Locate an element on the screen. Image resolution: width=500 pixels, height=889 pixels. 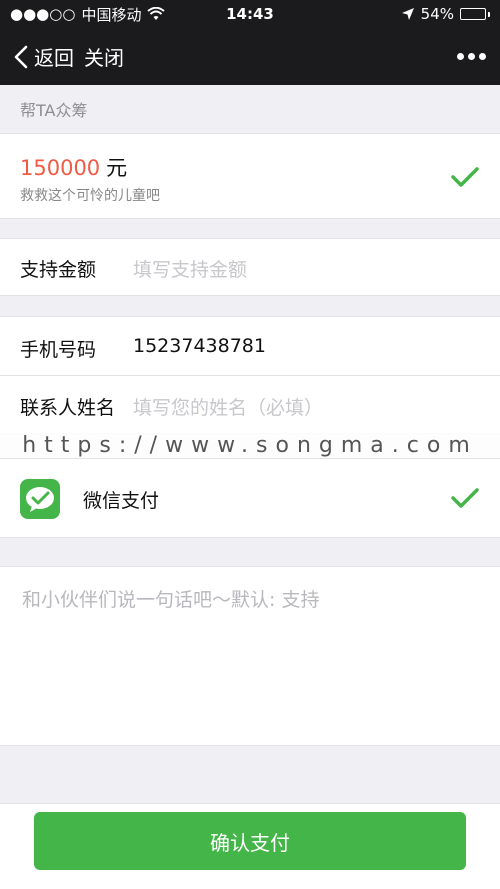
support-amount-row: 支持金额 填写支持金额 is located at coordinates (250, 267).